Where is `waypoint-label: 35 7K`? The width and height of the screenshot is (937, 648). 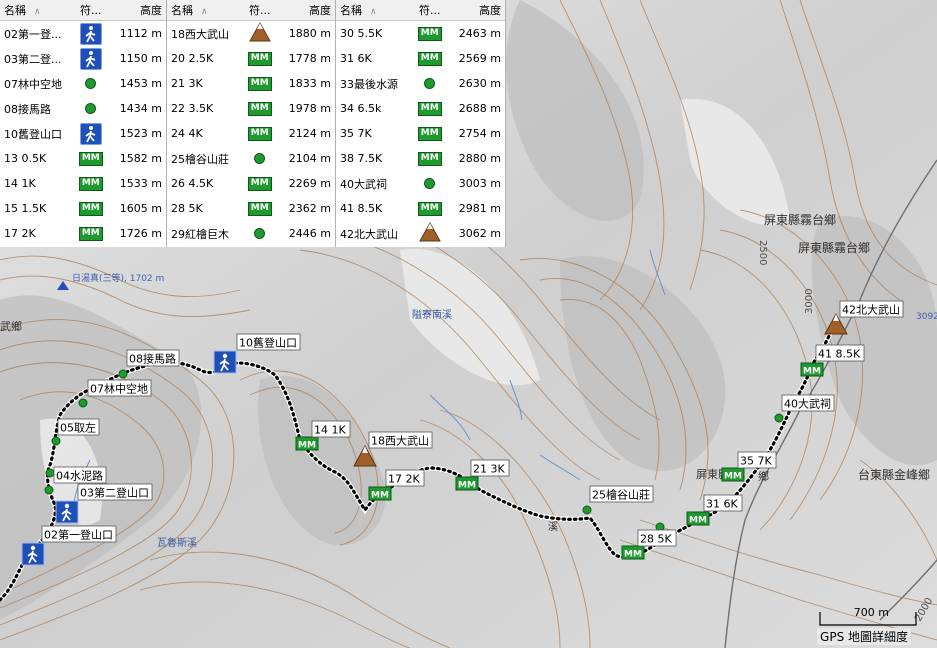 waypoint-label: 35 7K is located at coordinates (757, 460).